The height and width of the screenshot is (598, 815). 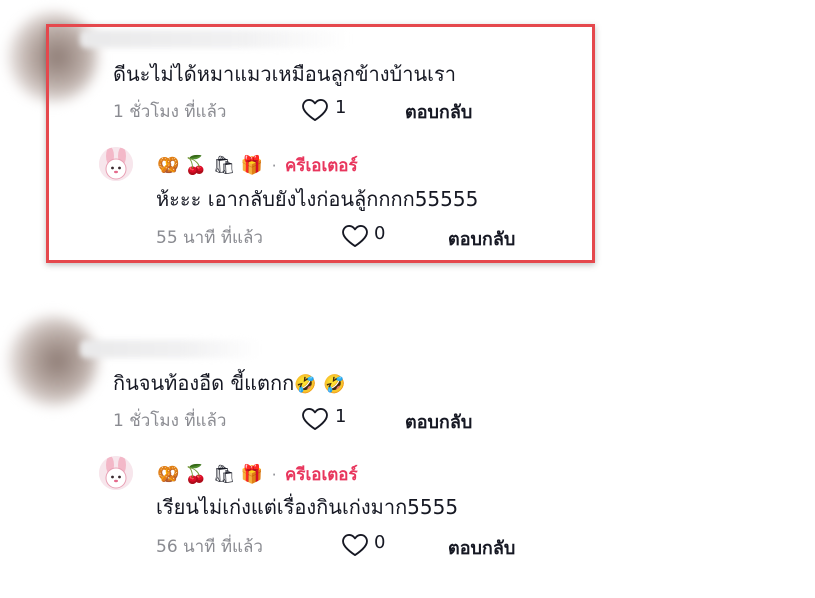 What do you see at coordinates (53, 361) in the screenshot?
I see `commenter-avatar-blurred` at bounding box center [53, 361].